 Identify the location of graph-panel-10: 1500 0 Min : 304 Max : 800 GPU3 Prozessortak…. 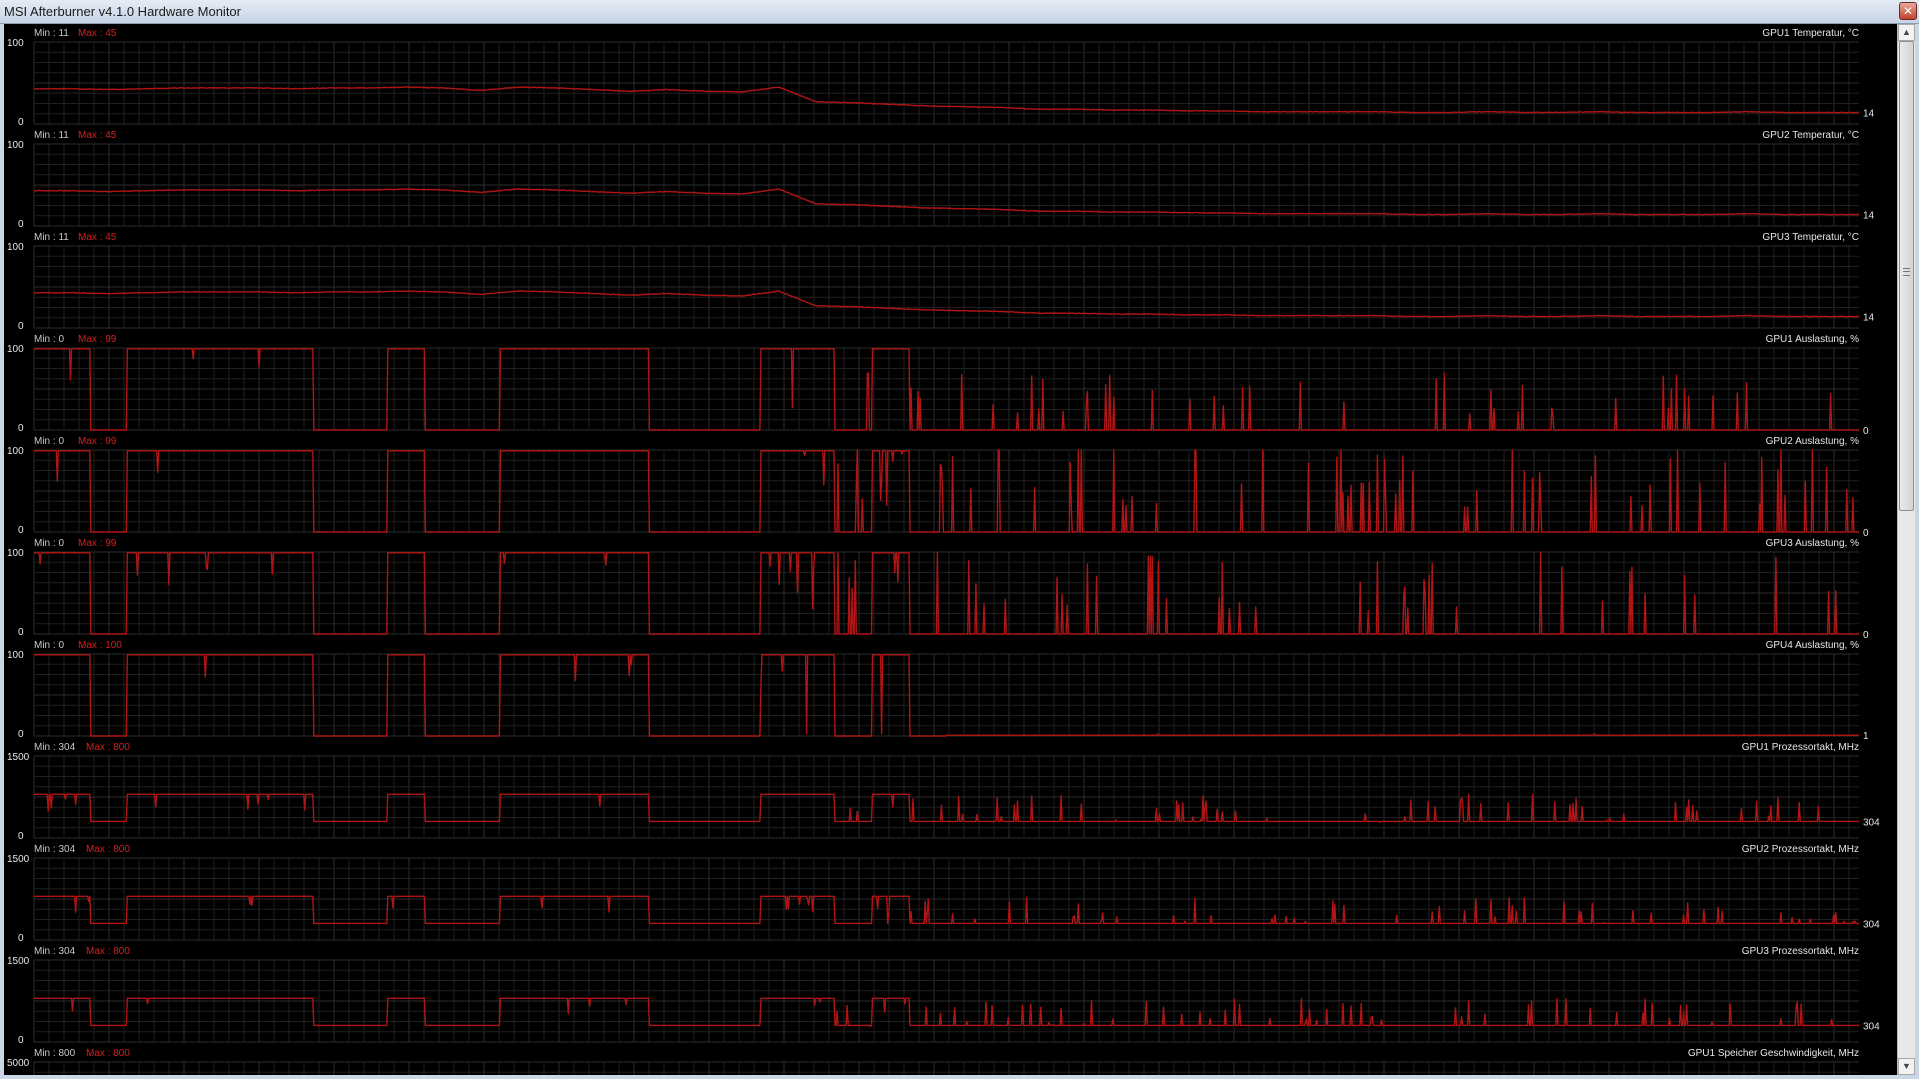
(943, 996).